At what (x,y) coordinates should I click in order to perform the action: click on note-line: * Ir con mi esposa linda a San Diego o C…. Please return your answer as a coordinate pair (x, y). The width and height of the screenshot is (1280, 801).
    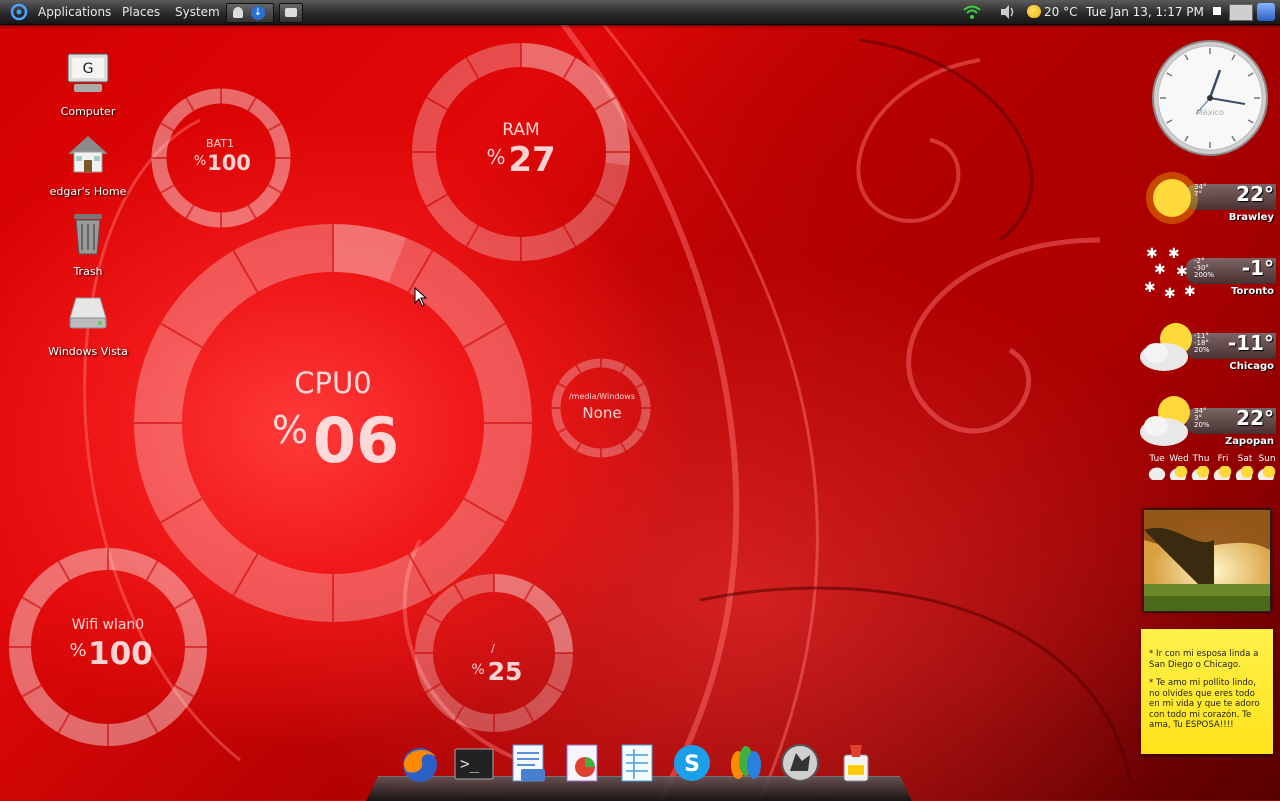
    Looking at the image, I should click on (1204, 659).